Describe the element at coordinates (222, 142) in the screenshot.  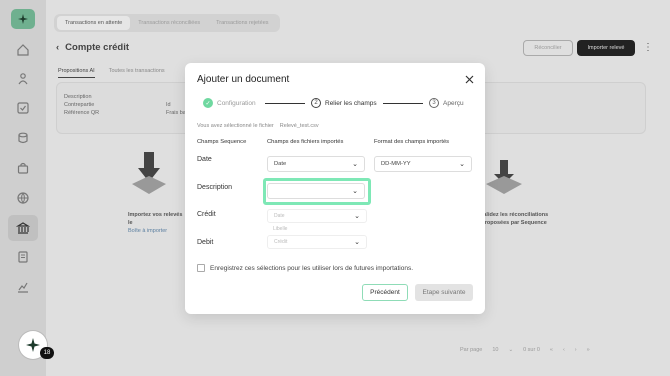
I see `header-sequence-fields: Champs Sequence` at that location.